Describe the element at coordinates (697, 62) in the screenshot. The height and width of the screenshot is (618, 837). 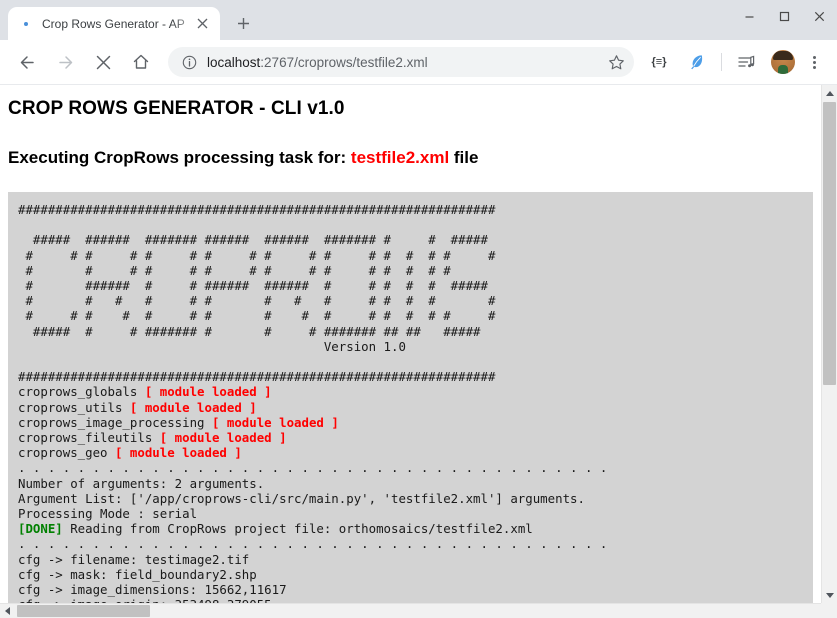
I see `feather-extension-icon` at that location.